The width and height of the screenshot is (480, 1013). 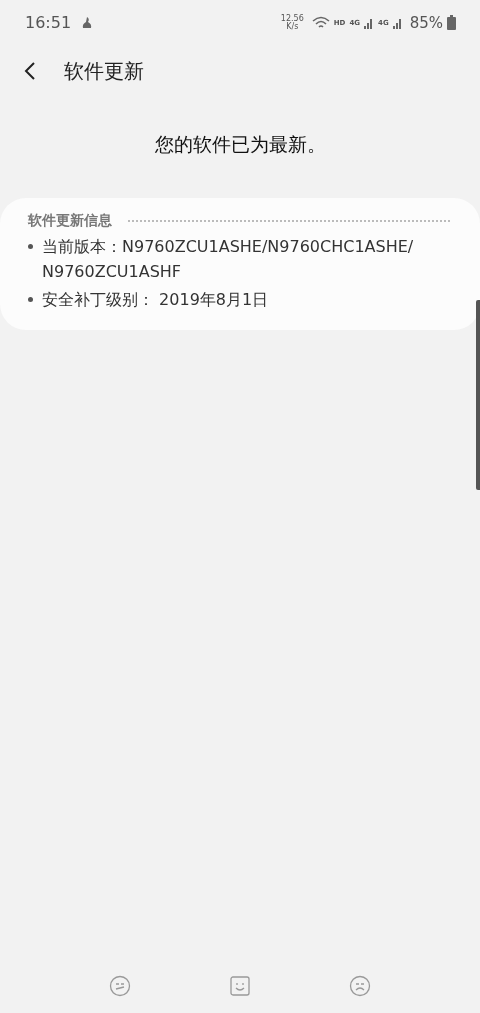 What do you see at coordinates (320, 22) in the screenshot?
I see `wifi-icon` at bounding box center [320, 22].